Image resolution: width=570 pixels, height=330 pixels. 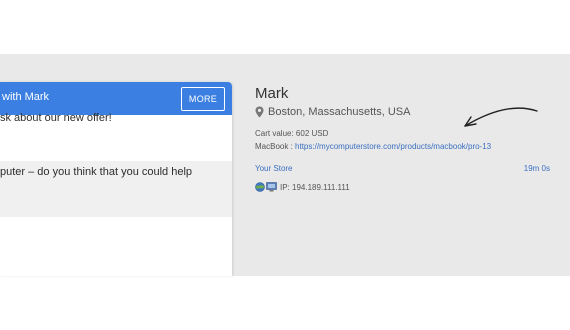 I want to click on chat-header: with Mark MORE, so click(x=116, y=98).